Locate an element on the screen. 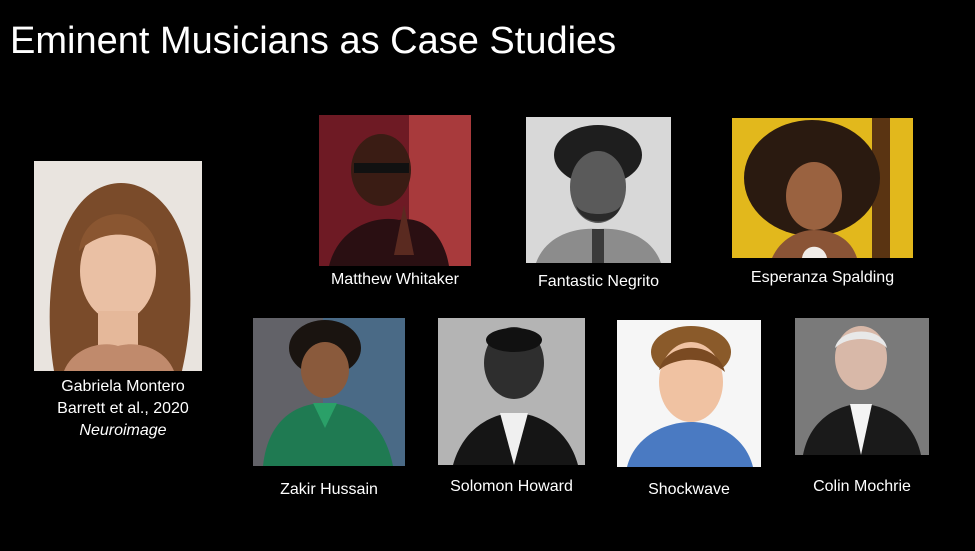 This screenshot has height=551, width=975. photo-shockwave is located at coordinates (689, 393).